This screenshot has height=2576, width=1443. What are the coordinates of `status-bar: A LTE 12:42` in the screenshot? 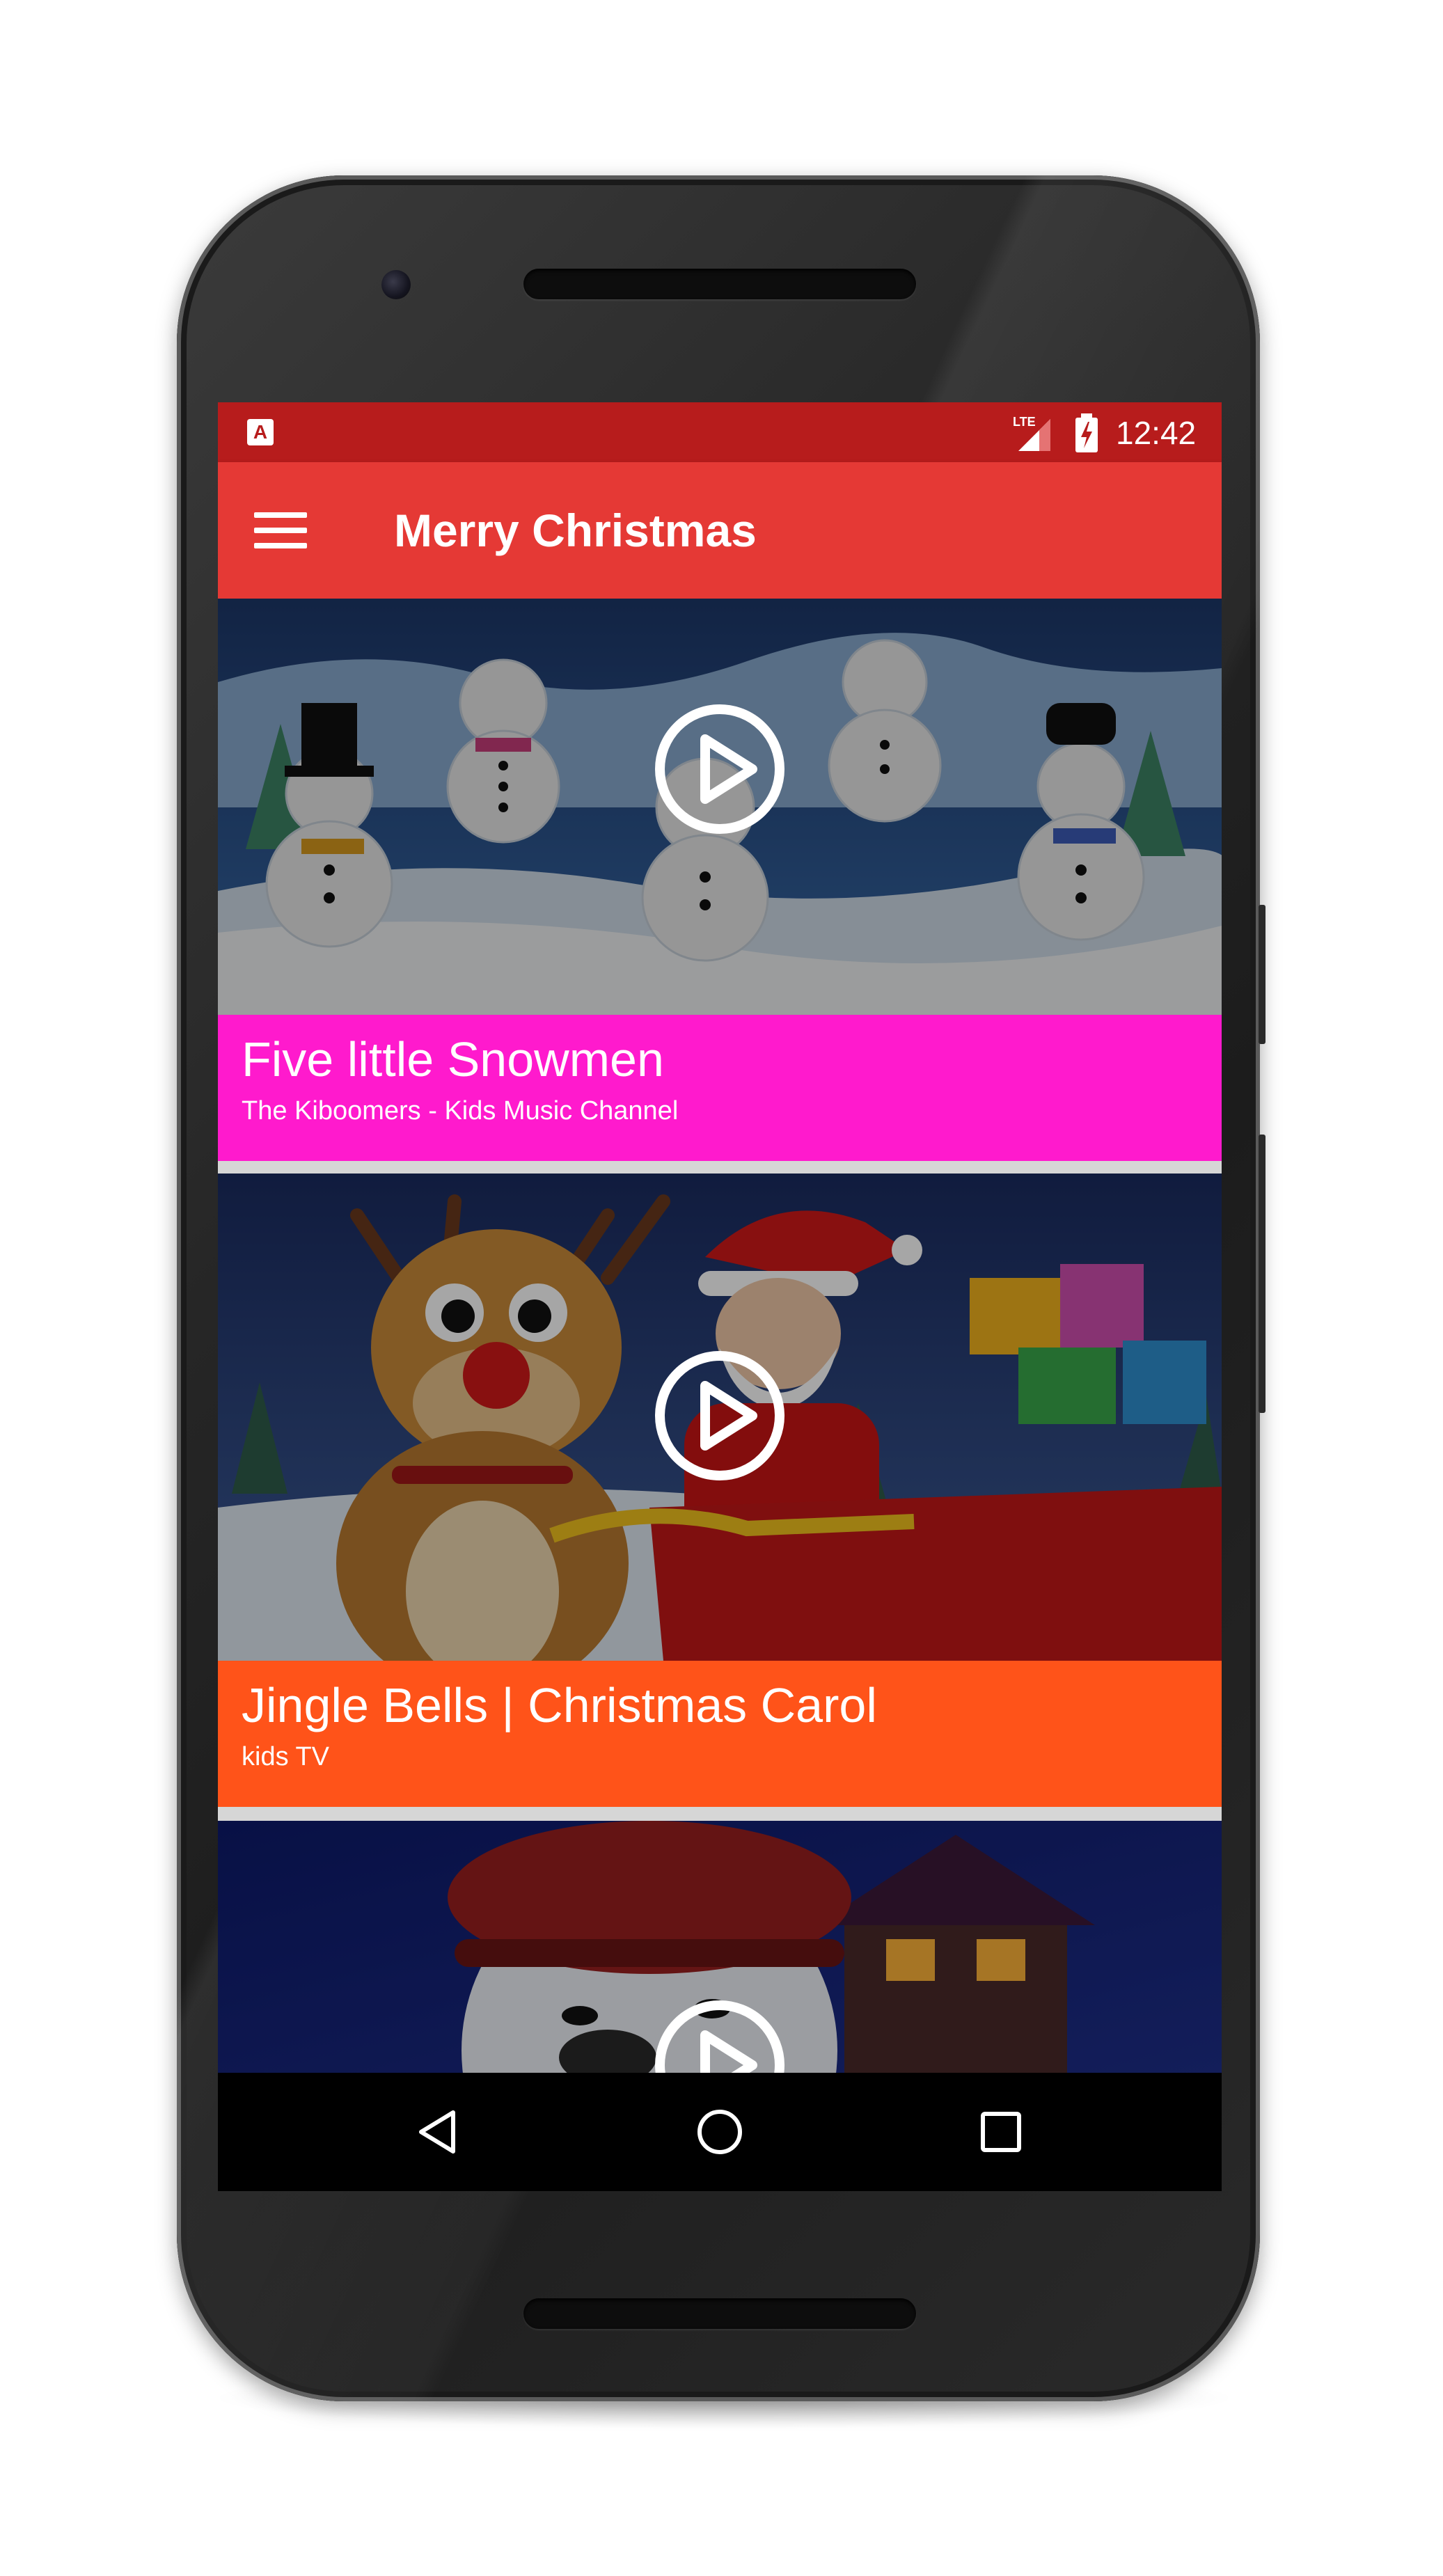 It's located at (720, 432).